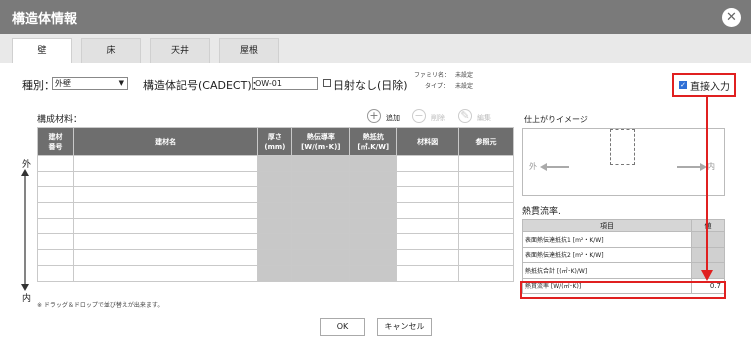  Describe the element at coordinates (111, 50) in the screenshot. I see `tab-floor: 床` at that location.